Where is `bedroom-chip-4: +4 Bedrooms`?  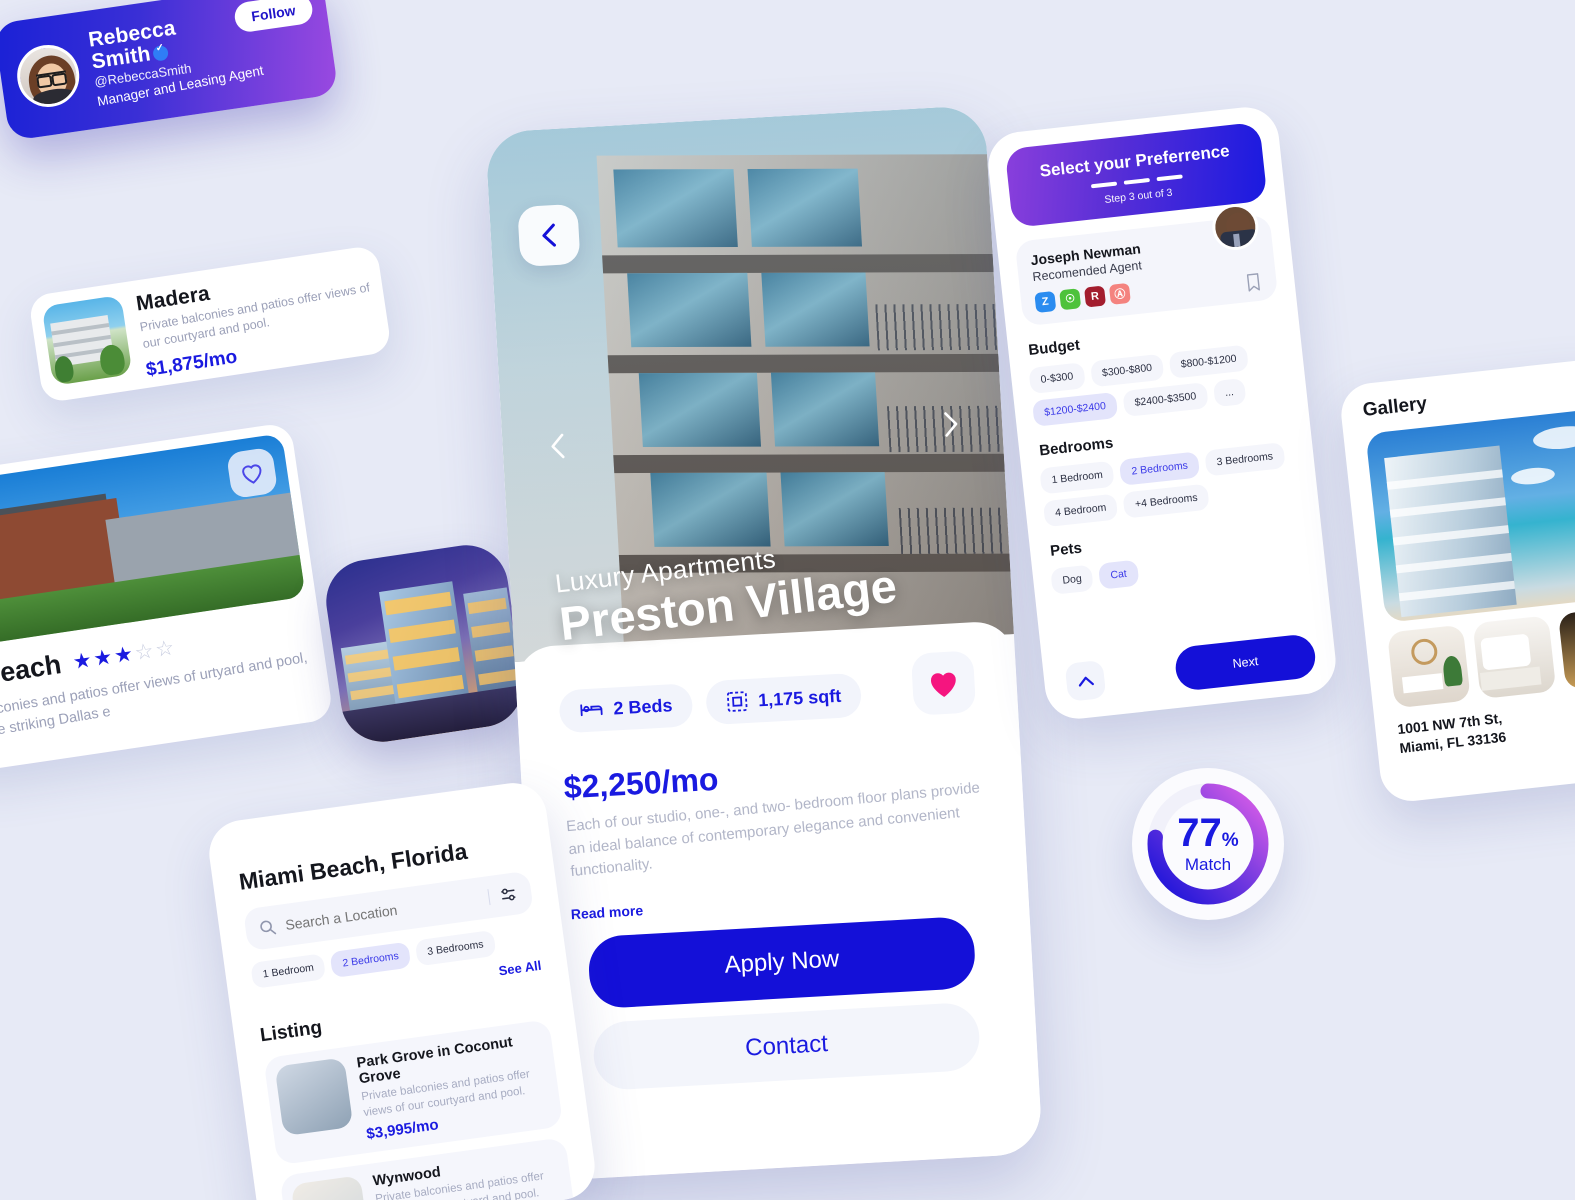 bedroom-chip-4: +4 Bedrooms is located at coordinates (1166, 501).